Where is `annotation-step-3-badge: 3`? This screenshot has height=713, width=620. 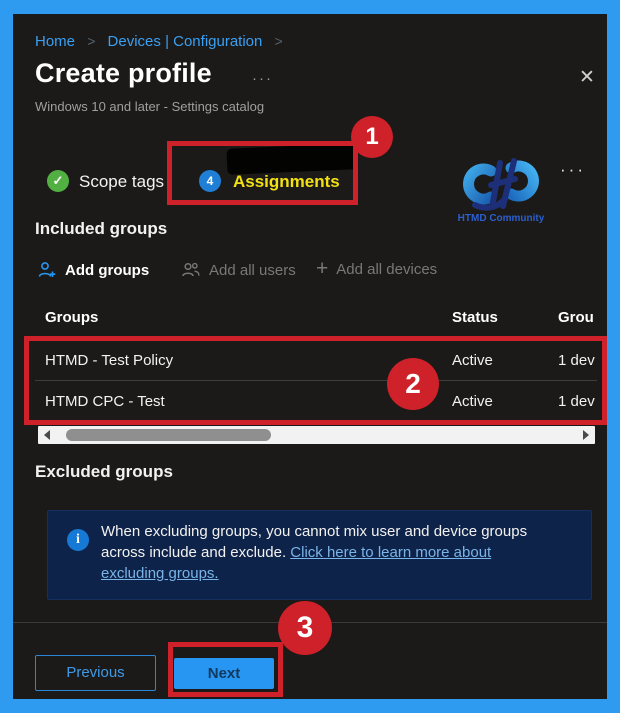
annotation-step-3-badge: 3 is located at coordinates (305, 628).